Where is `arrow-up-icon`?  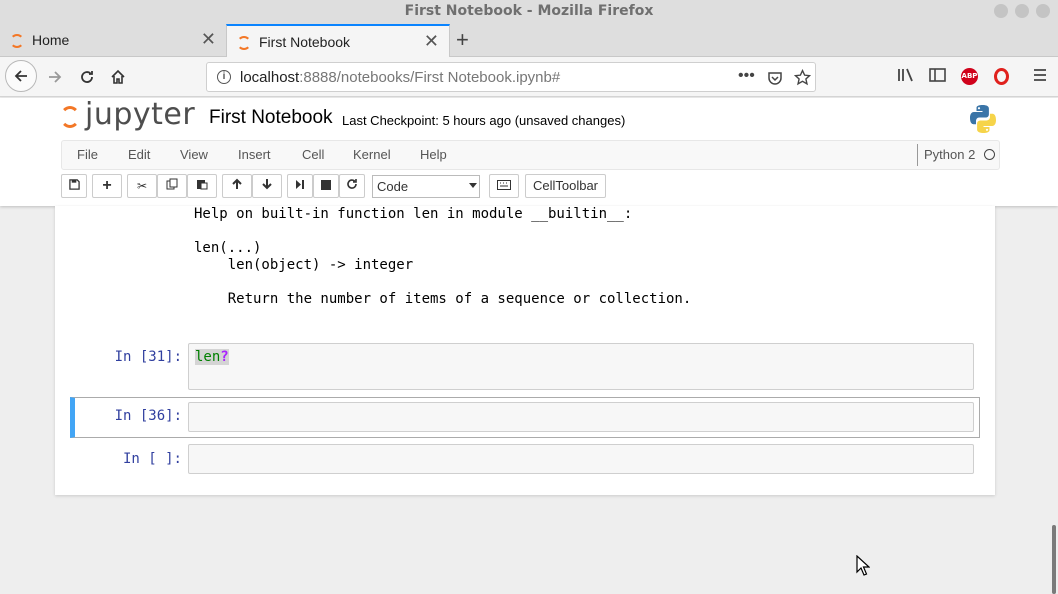 arrow-up-icon is located at coordinates (237, 183).